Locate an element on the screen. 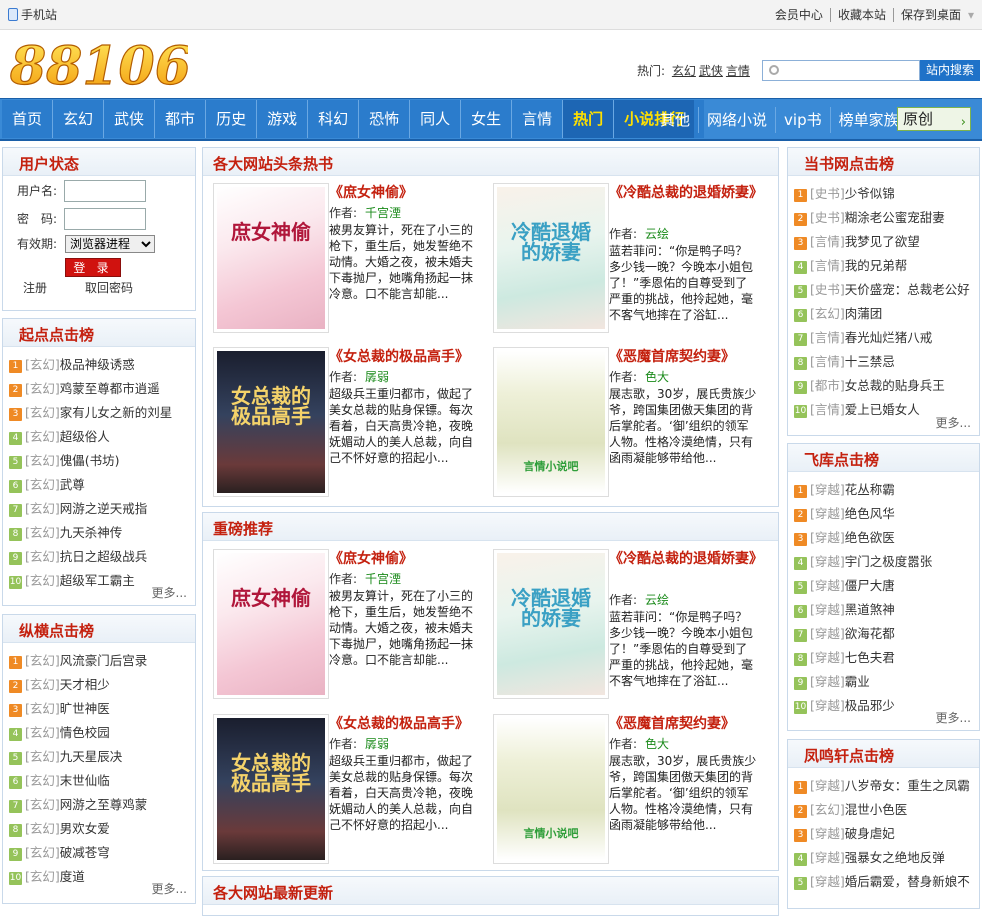 This screenshot has width=982, height=916. rank-item: 2 [史书]糊涂老公蜜宠甜妻 is located at coordinates (886, 218).